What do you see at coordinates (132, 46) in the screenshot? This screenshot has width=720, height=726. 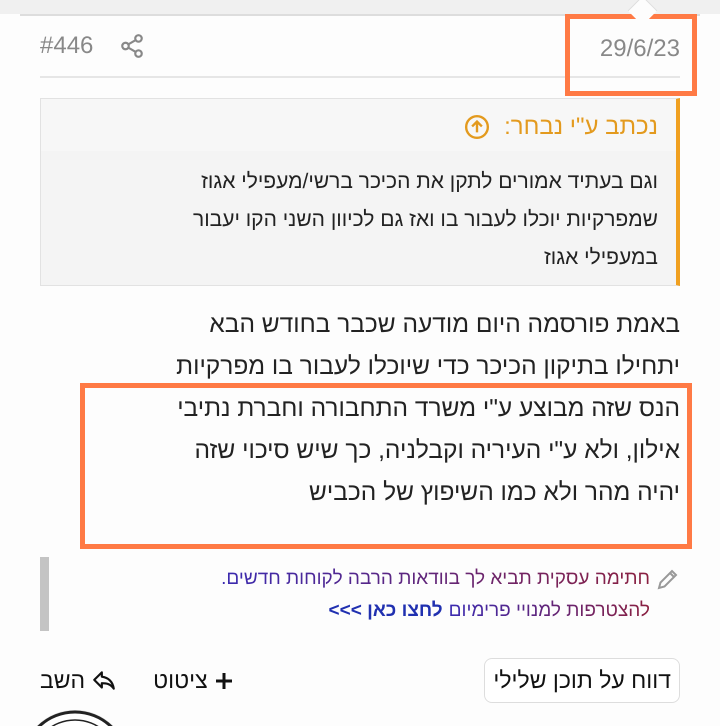 I see `share-icon` at bounding box center [132, 46].